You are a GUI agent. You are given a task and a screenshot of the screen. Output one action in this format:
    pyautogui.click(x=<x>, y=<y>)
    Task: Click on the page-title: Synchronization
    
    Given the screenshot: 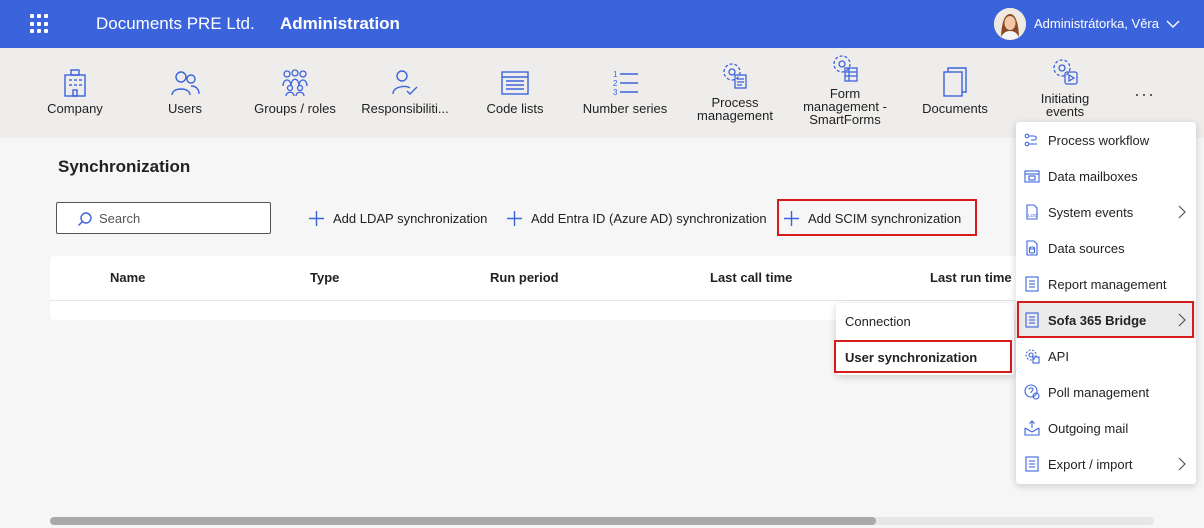 What is the action you would take?
    pyautogui.click(x=124, y=166)
    